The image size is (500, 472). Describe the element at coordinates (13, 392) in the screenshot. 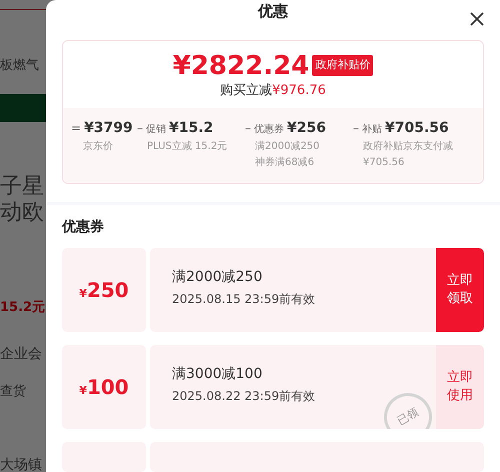

I see `background-text: 查货` at that location.